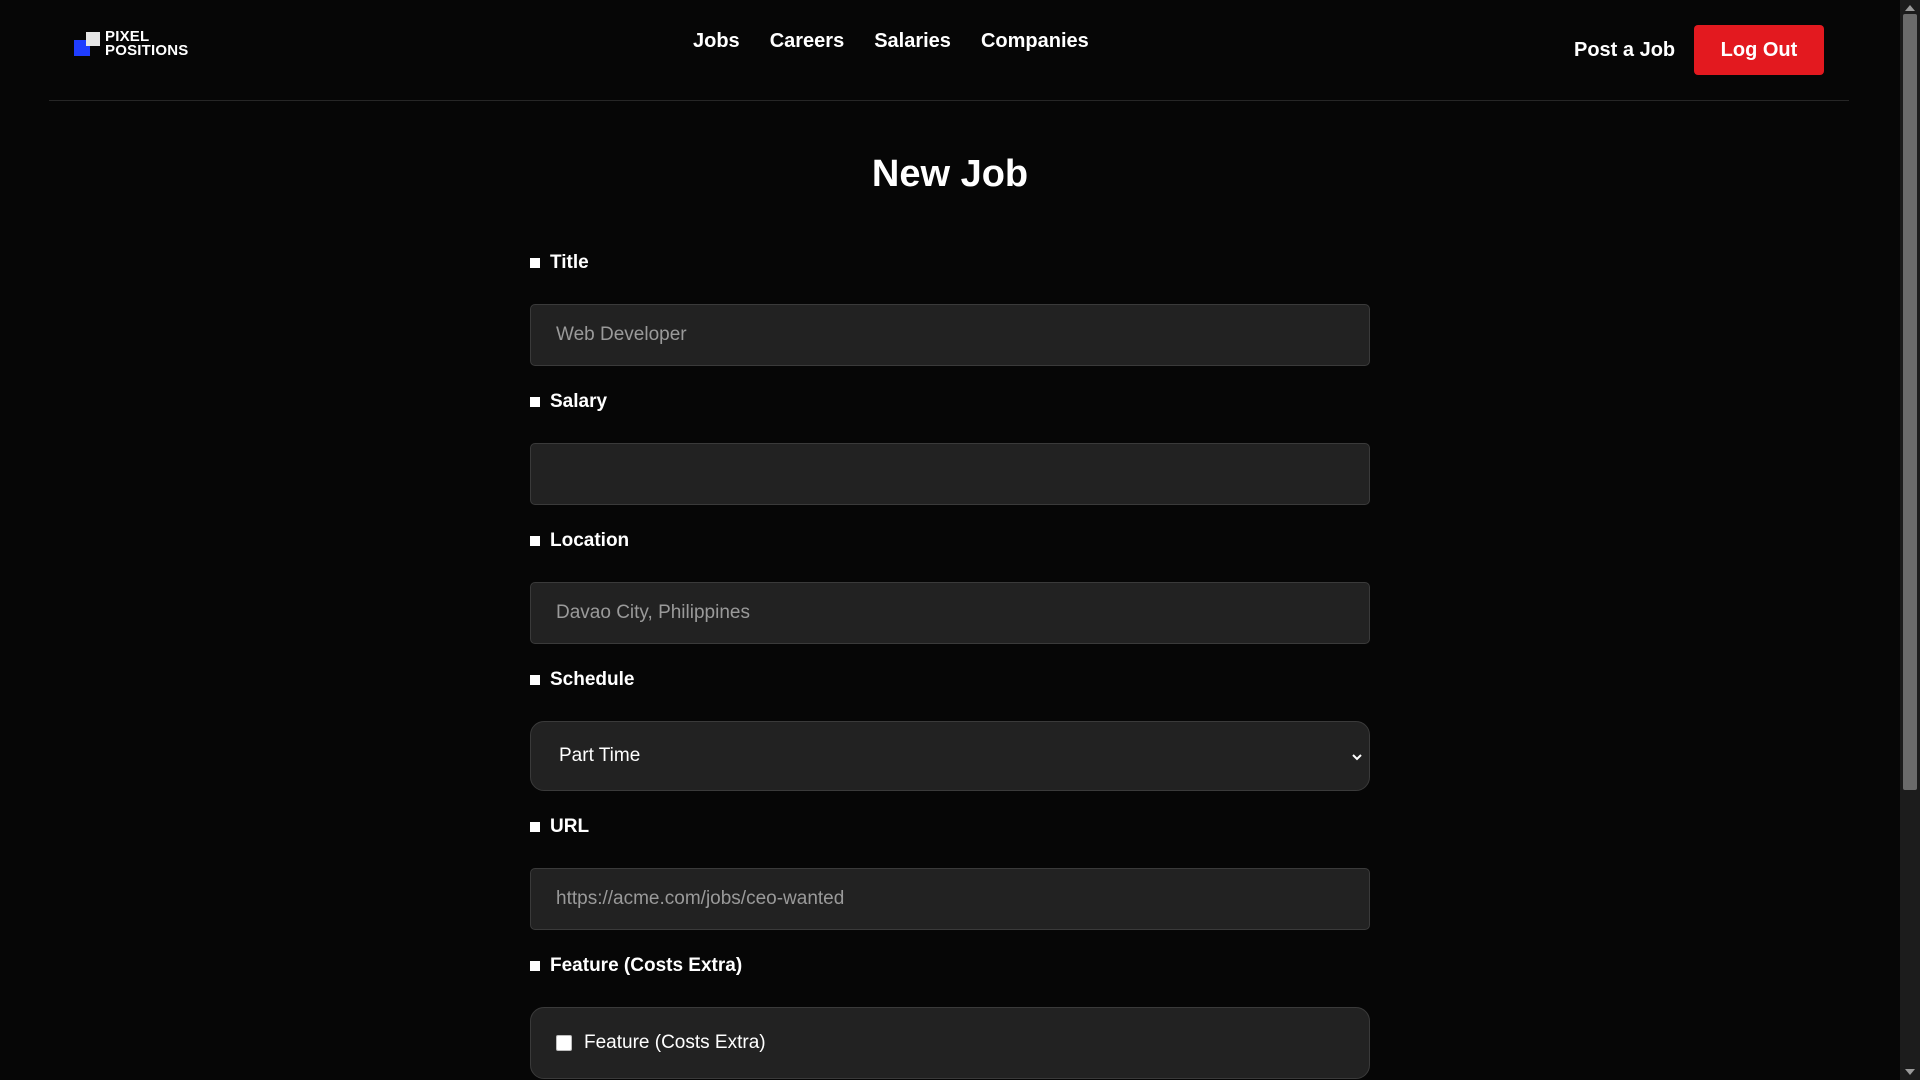  I want to click on url-field: URL, so click(950, 873).